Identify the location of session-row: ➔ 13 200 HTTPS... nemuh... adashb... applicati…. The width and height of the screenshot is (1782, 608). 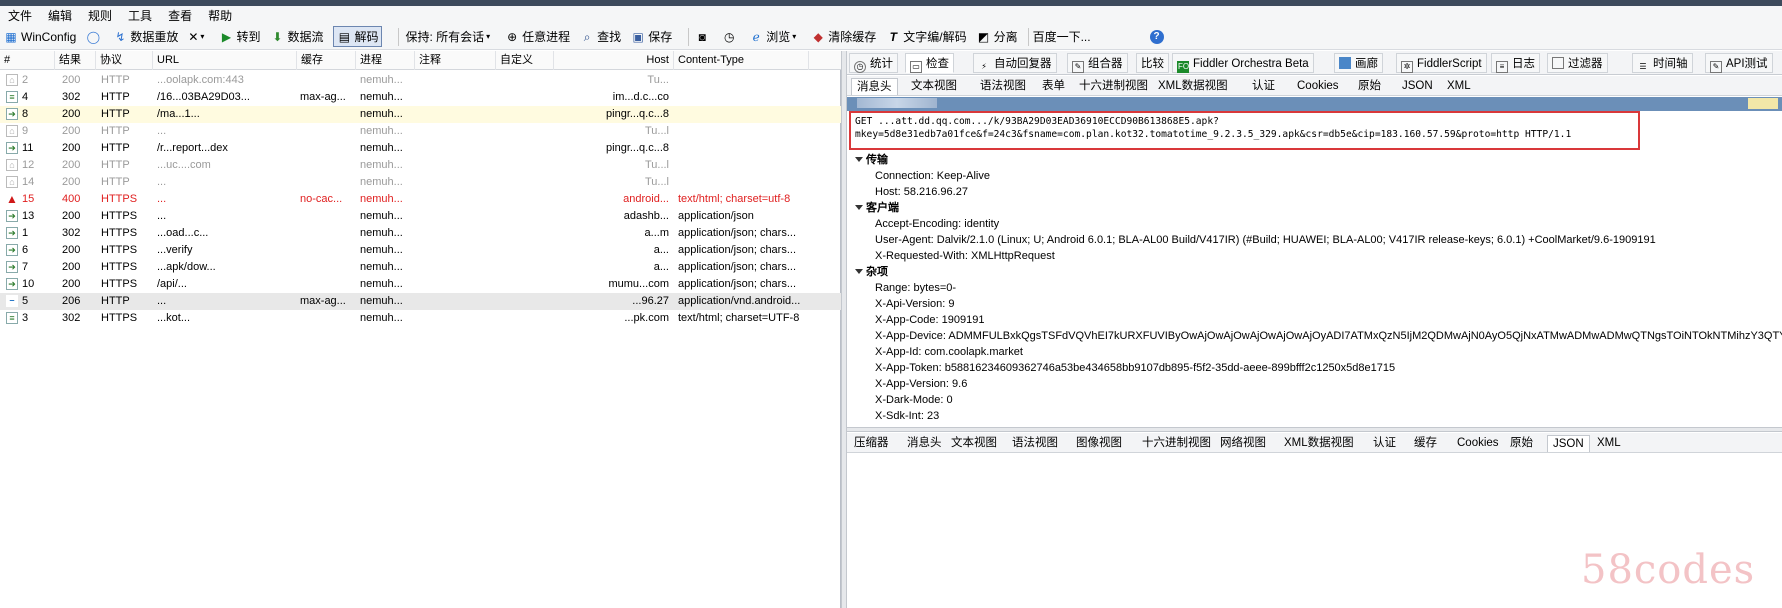
(420, 216).